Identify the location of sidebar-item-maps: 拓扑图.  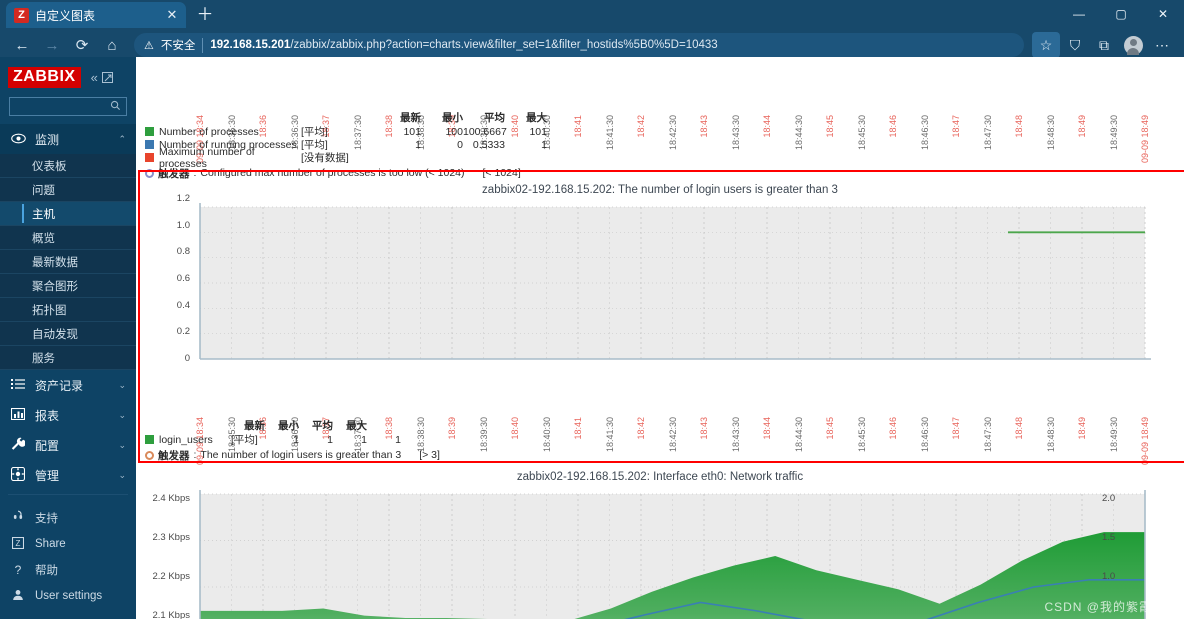
(68, 310).